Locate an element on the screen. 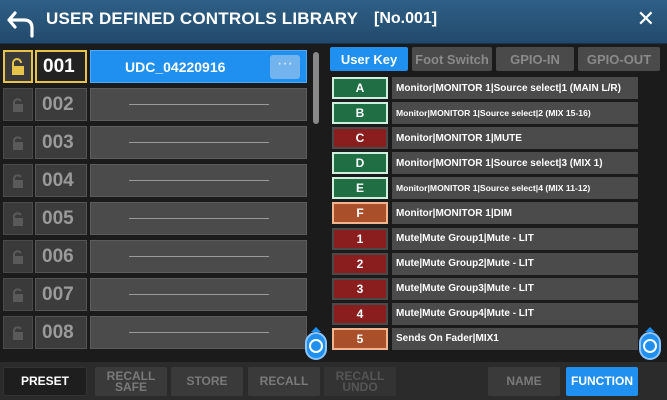 The image size is (667, 400). preset-number: 002 is located at coordinates (61, 104).